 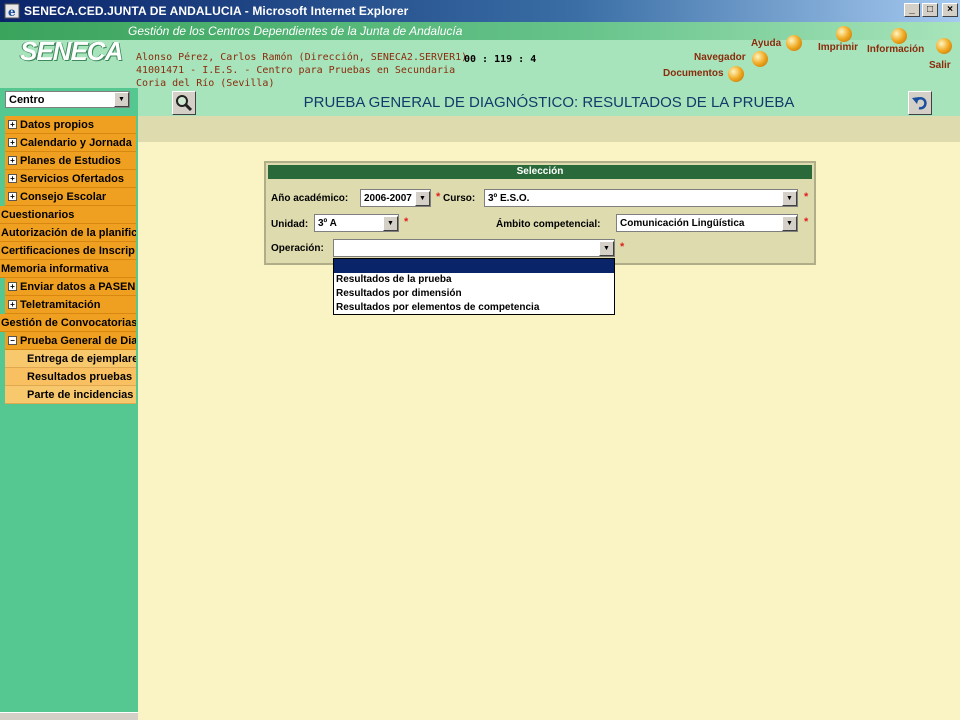 I want to click on centro-select-value: Centro, so click(x=27, y=99).